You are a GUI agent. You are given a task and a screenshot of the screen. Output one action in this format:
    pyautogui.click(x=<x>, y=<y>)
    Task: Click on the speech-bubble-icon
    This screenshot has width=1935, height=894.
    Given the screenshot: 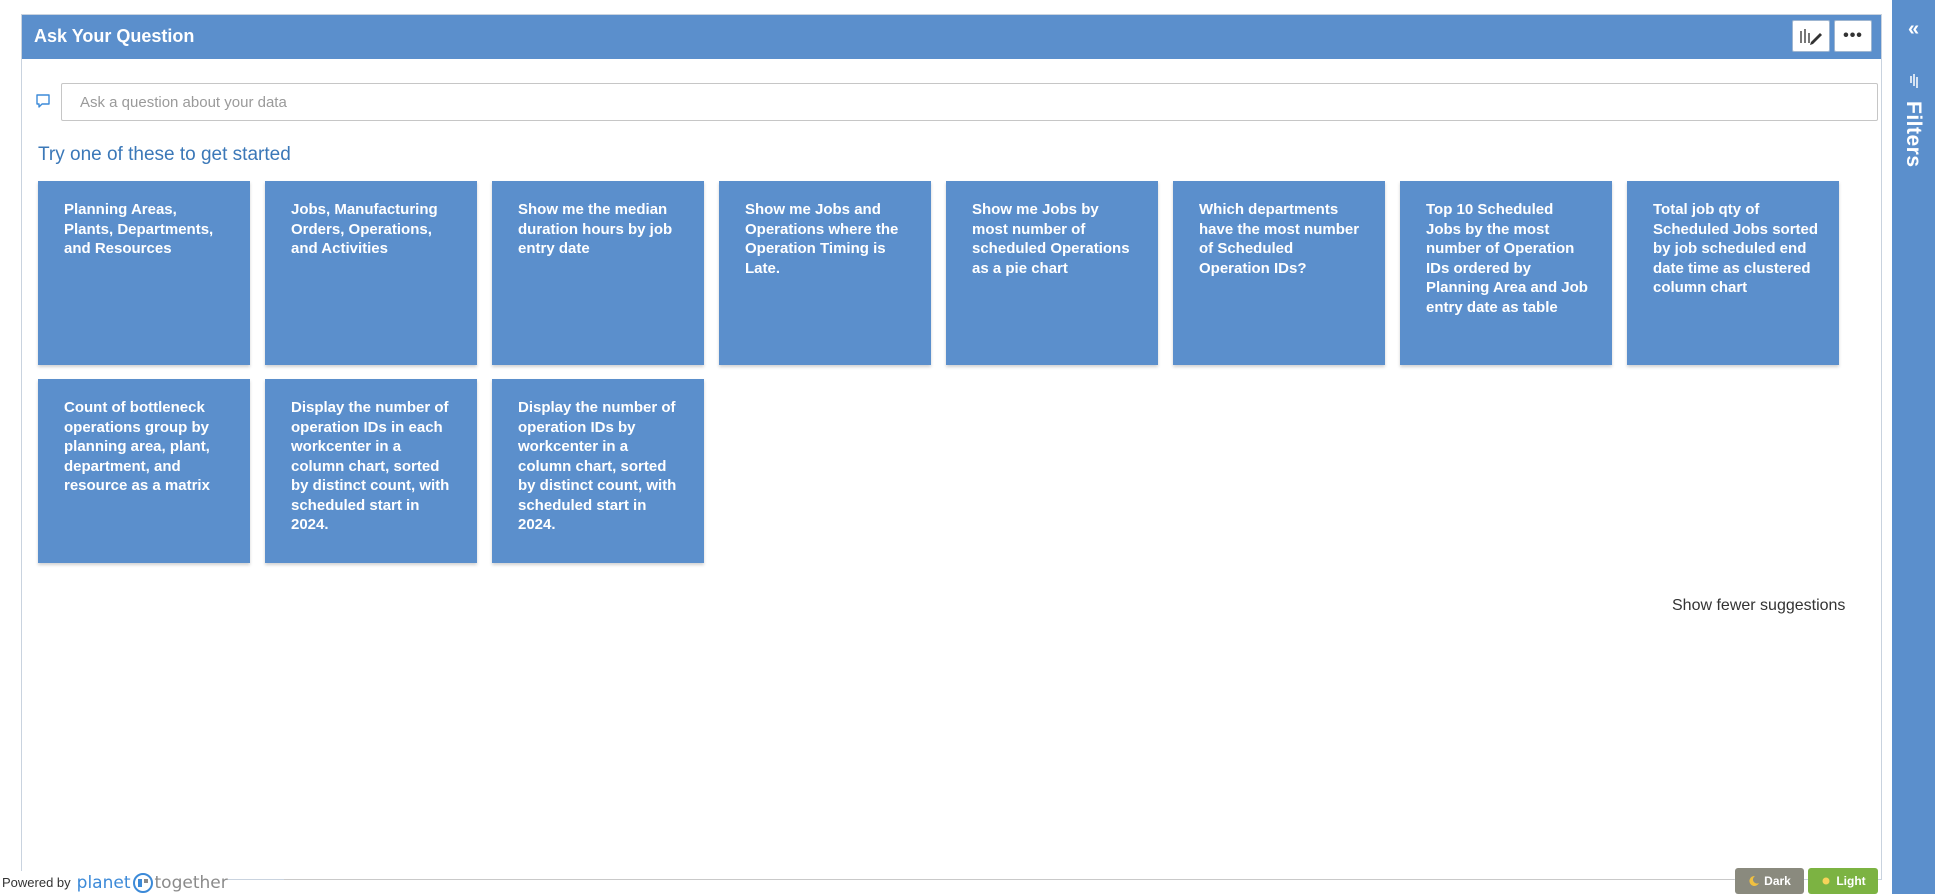 What is the action you would take?
    pyautogui.click(x=43, y=101)
    